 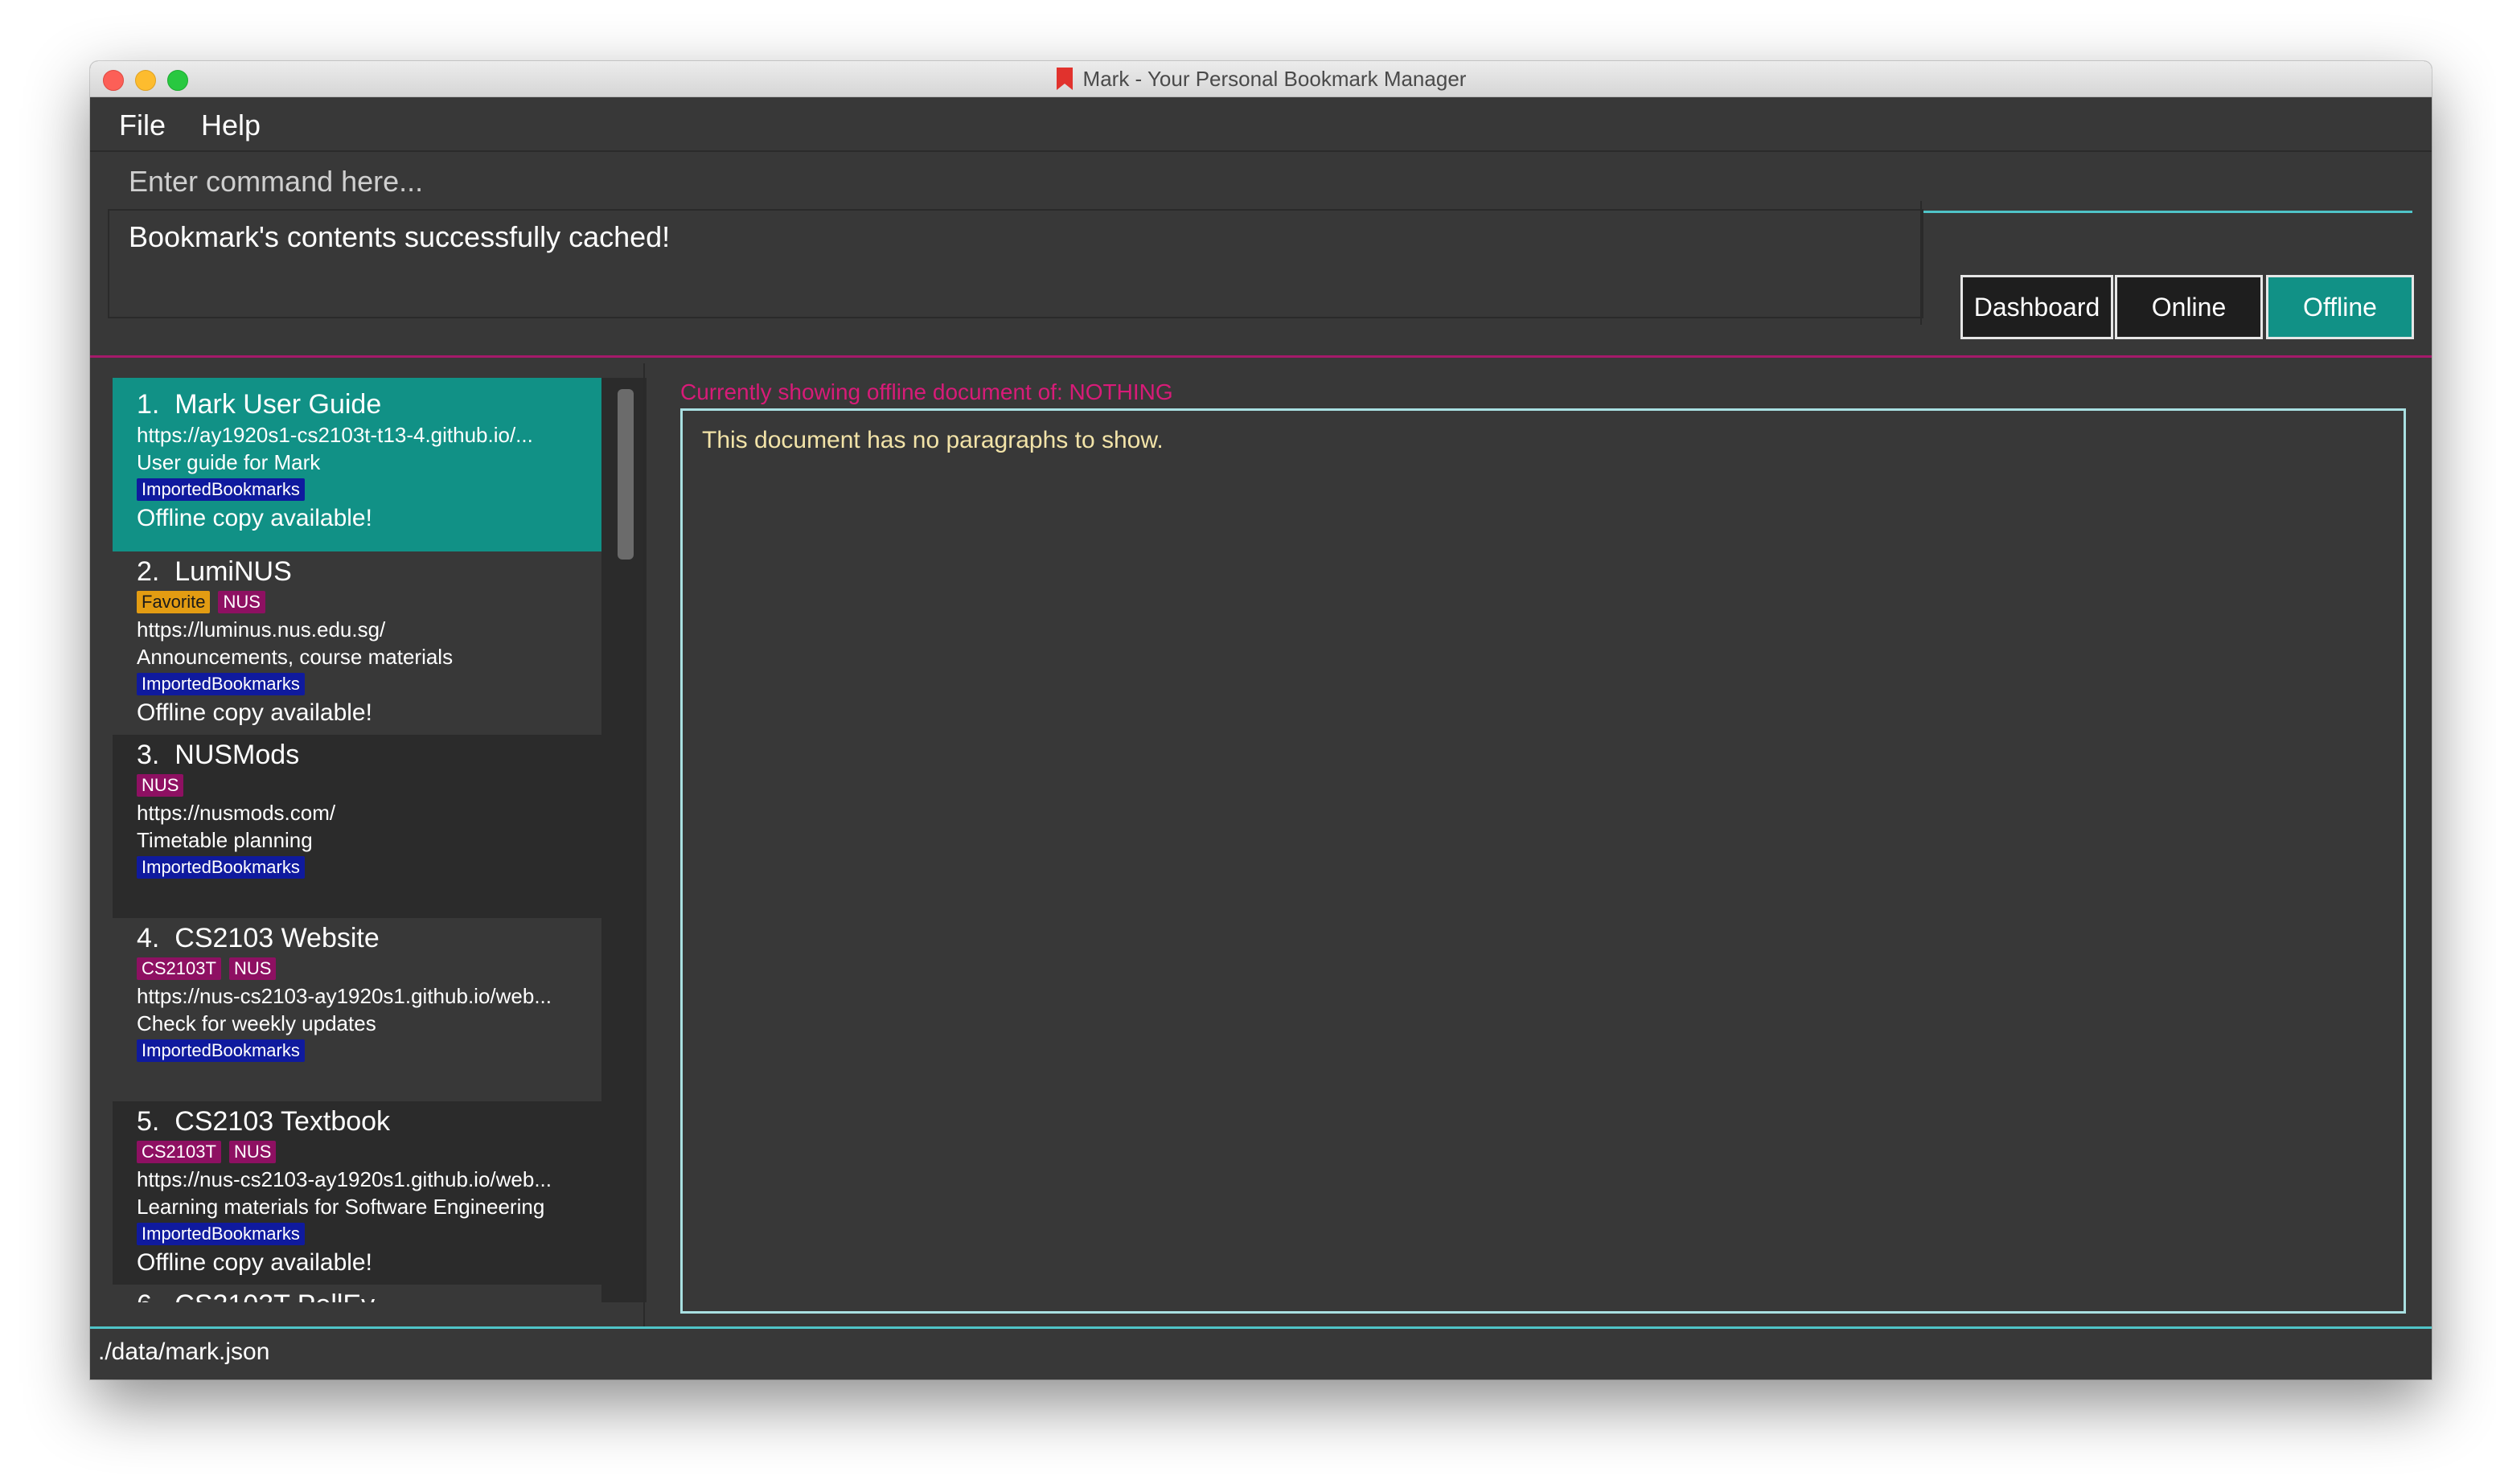 What do you see at coordinates (259, 405) in the screenshot?
I see `bookmark-title: 1. Mark User Guide` at bounding box center [259, 405].